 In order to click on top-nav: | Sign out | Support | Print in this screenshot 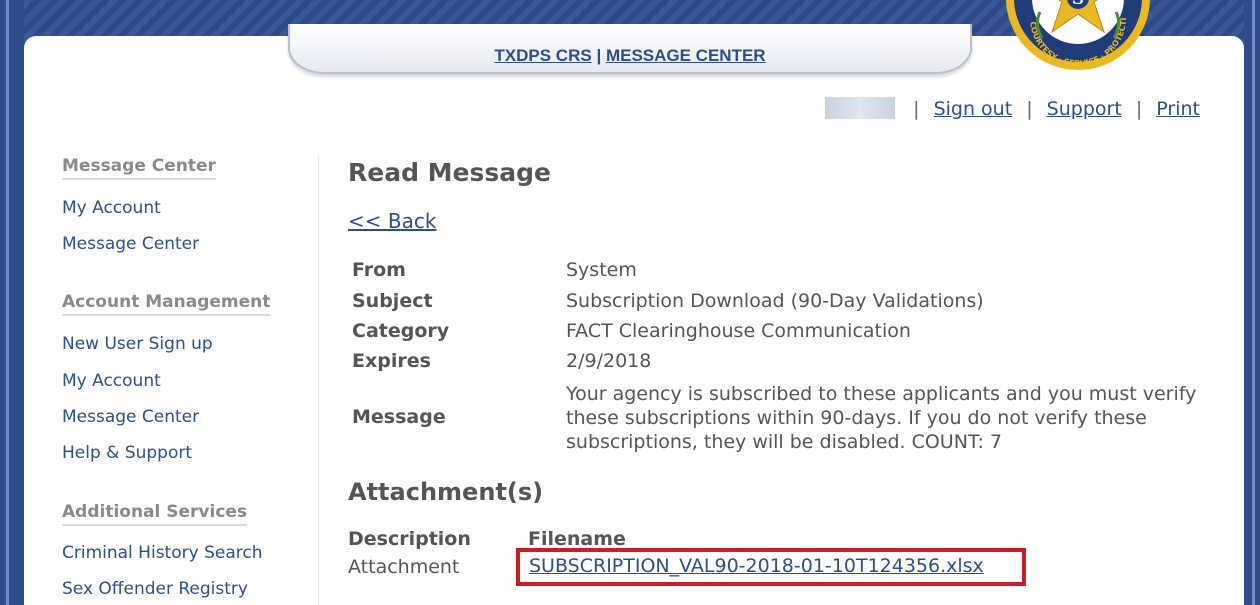, I will do `click(1012, 108)`.